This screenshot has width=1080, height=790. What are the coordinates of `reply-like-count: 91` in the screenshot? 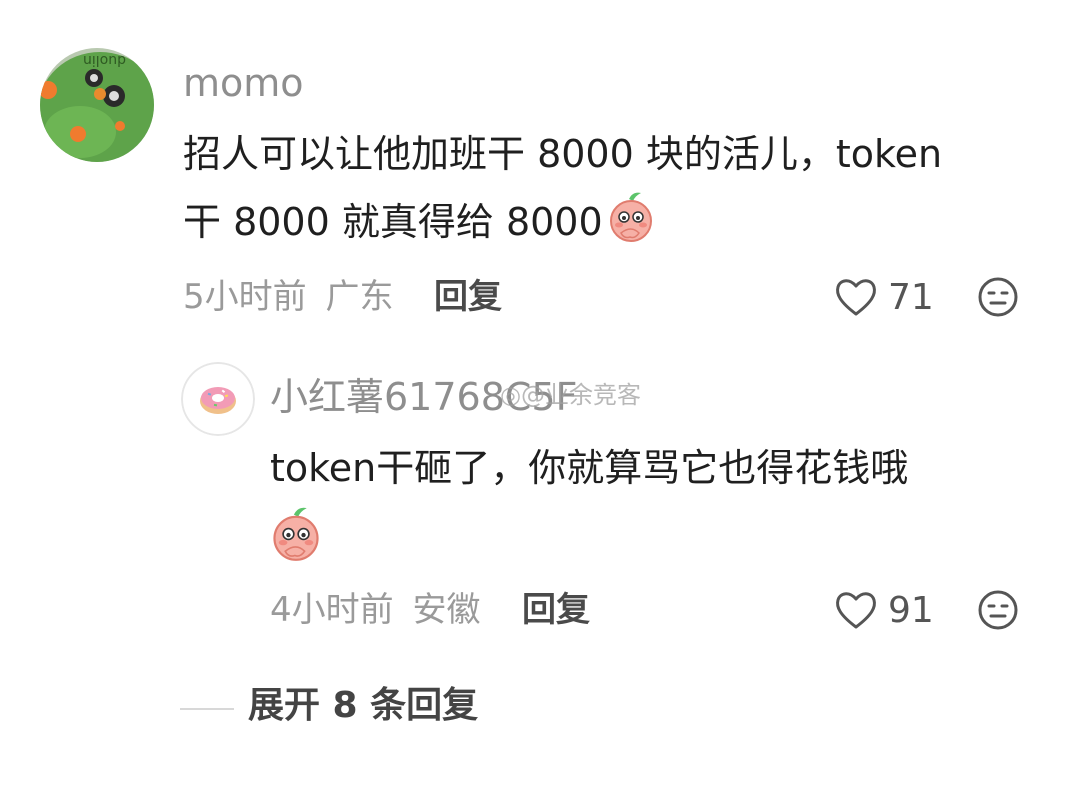 It's located at (911, 610).